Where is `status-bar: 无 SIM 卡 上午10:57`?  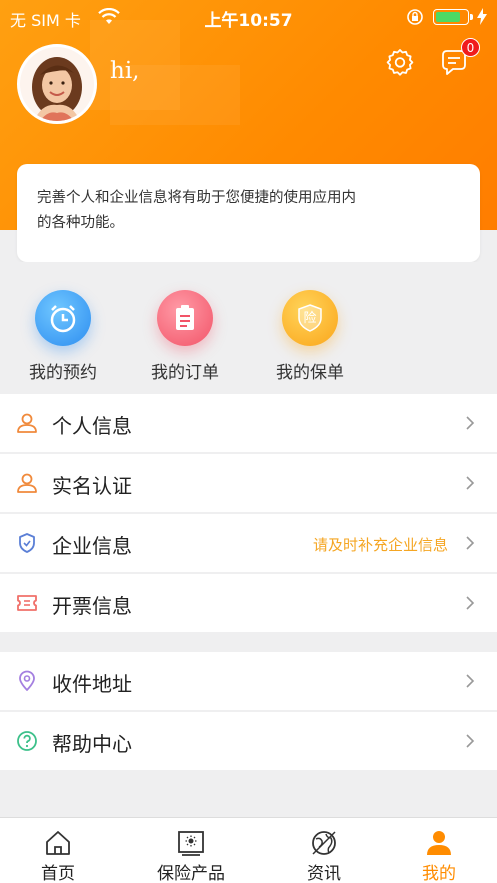 status-bar: 无 SIM 卡 上午10:57 is located at coordinates (248, 17).